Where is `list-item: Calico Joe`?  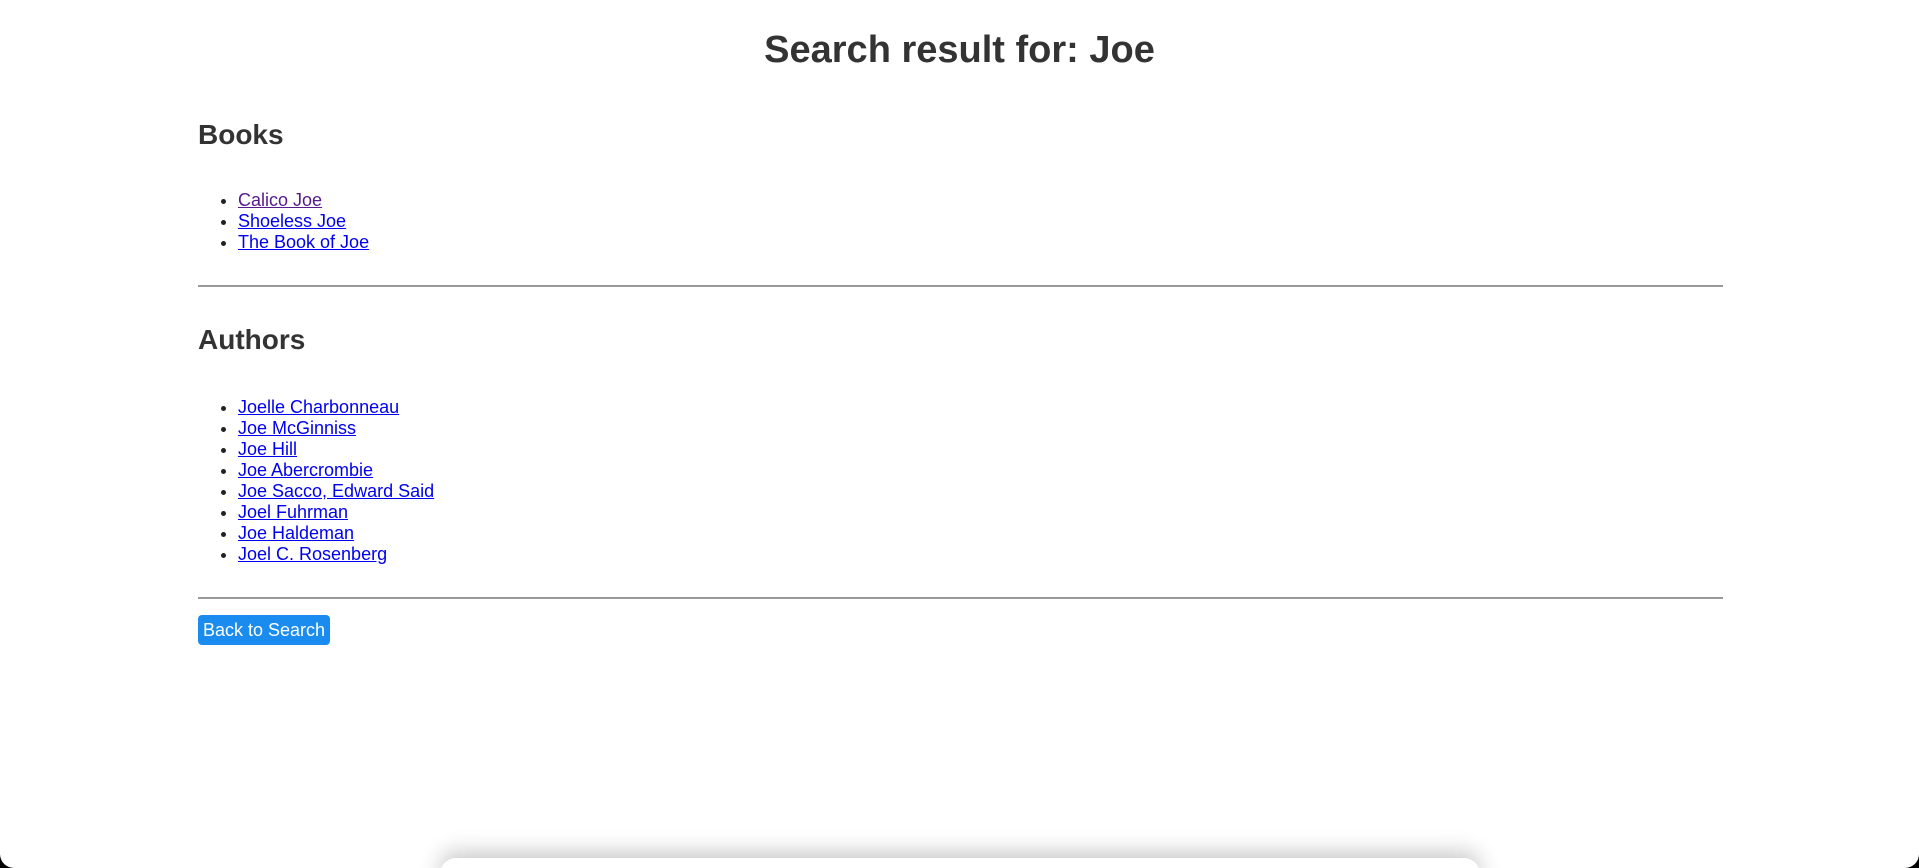 list-item: Calico Joe is located at coordinates (303, 200).